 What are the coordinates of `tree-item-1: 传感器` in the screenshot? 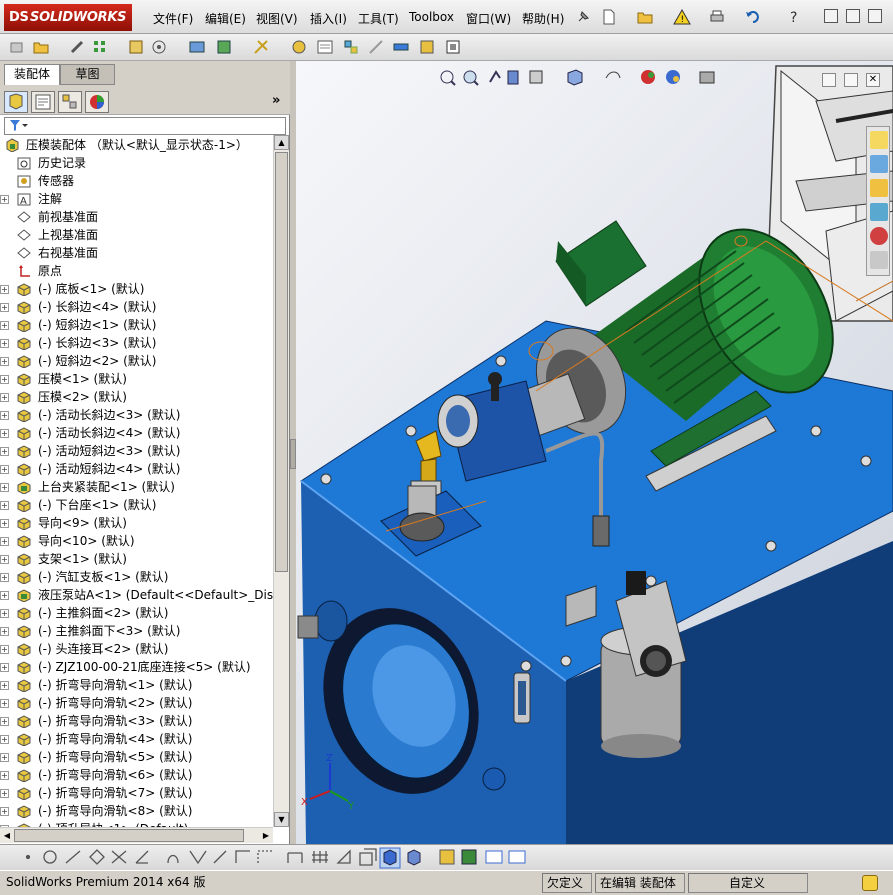 It's located at (136, 181).